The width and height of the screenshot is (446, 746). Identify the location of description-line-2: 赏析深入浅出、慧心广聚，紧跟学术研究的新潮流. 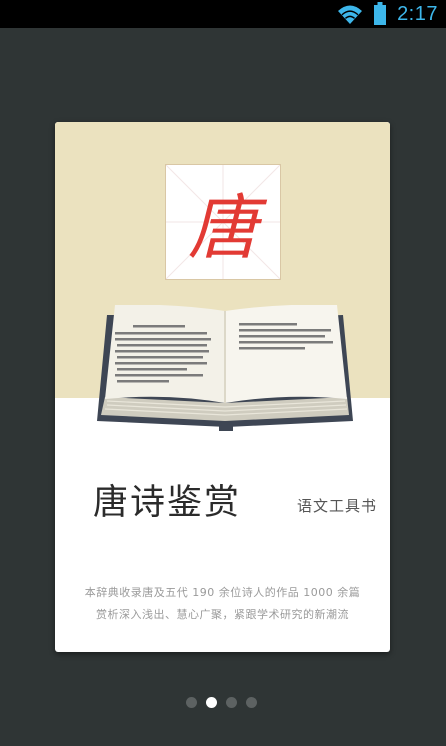
(222, 614).